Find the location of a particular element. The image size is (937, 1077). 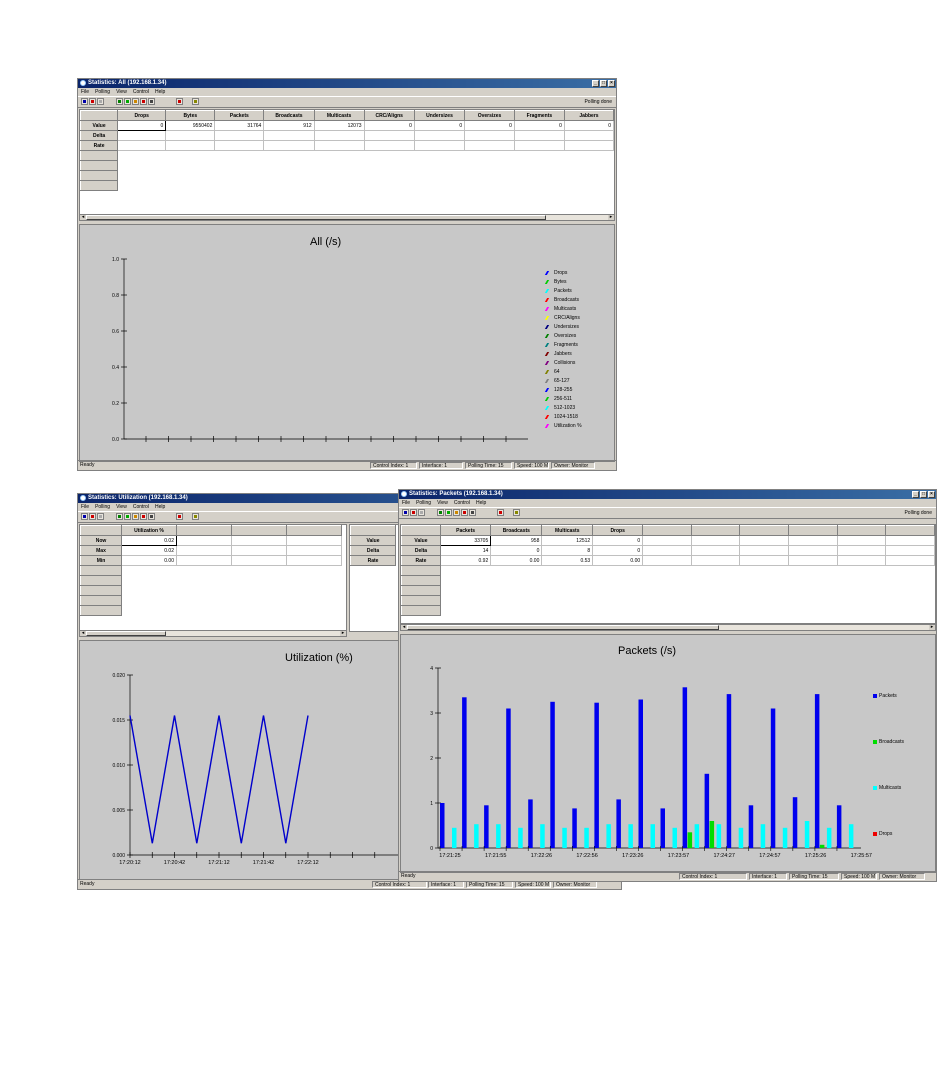

column-header: Bytes is located at coordinates (190, 115).